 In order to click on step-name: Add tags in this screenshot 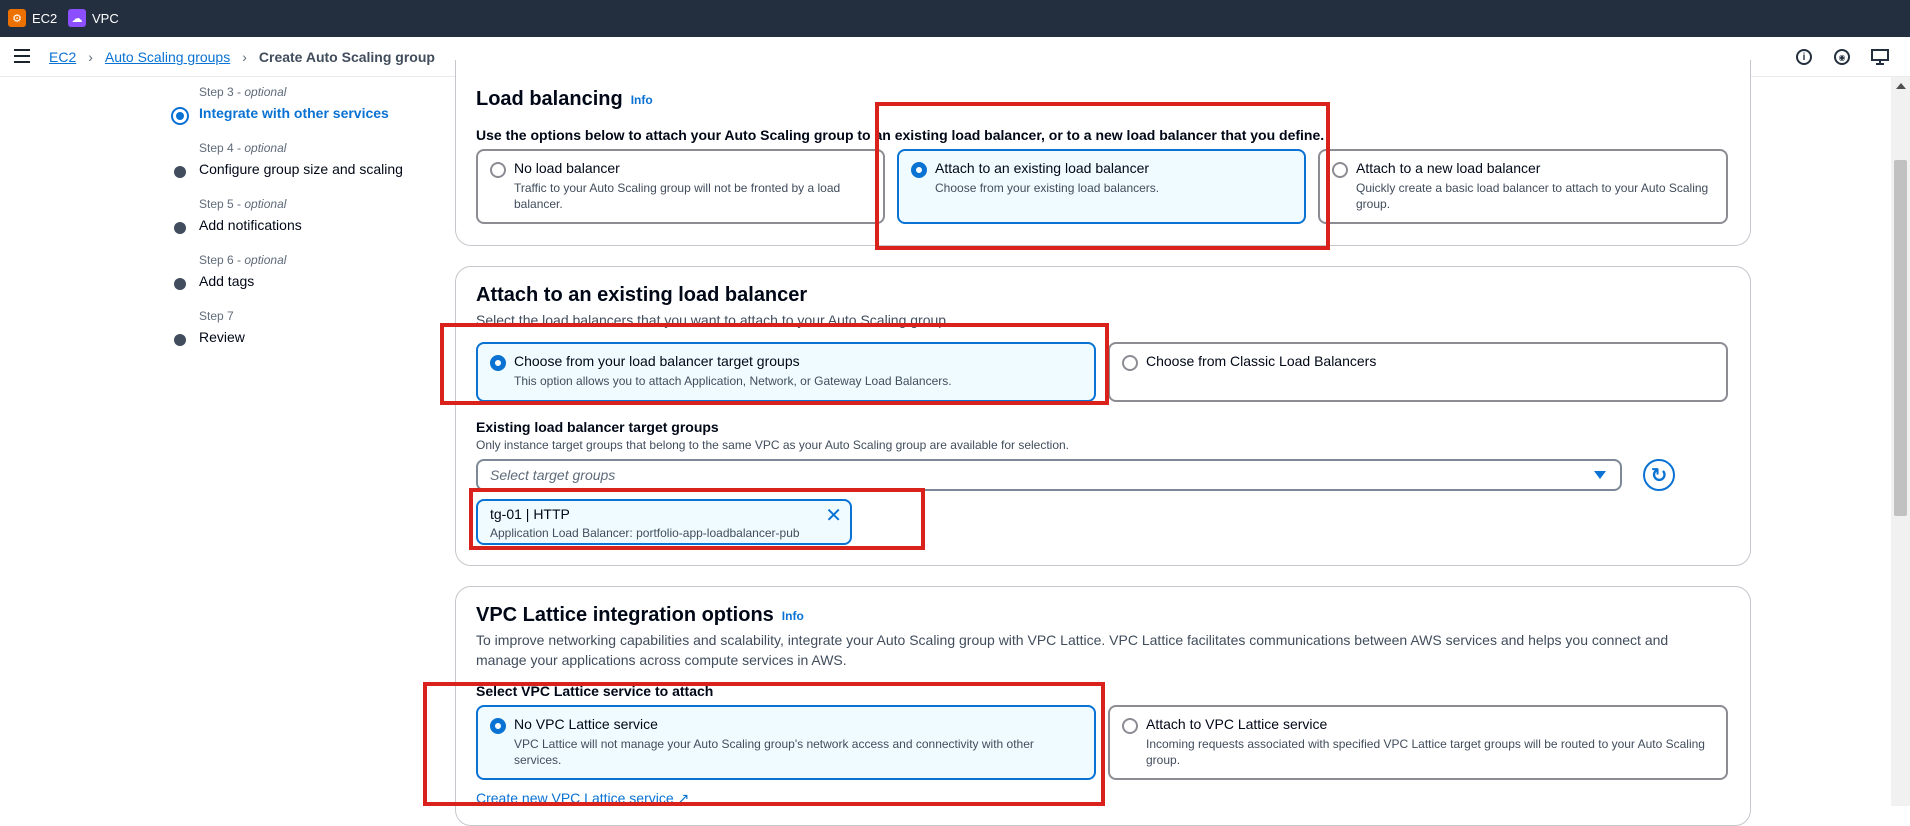, I will do `click(227, 281)`.